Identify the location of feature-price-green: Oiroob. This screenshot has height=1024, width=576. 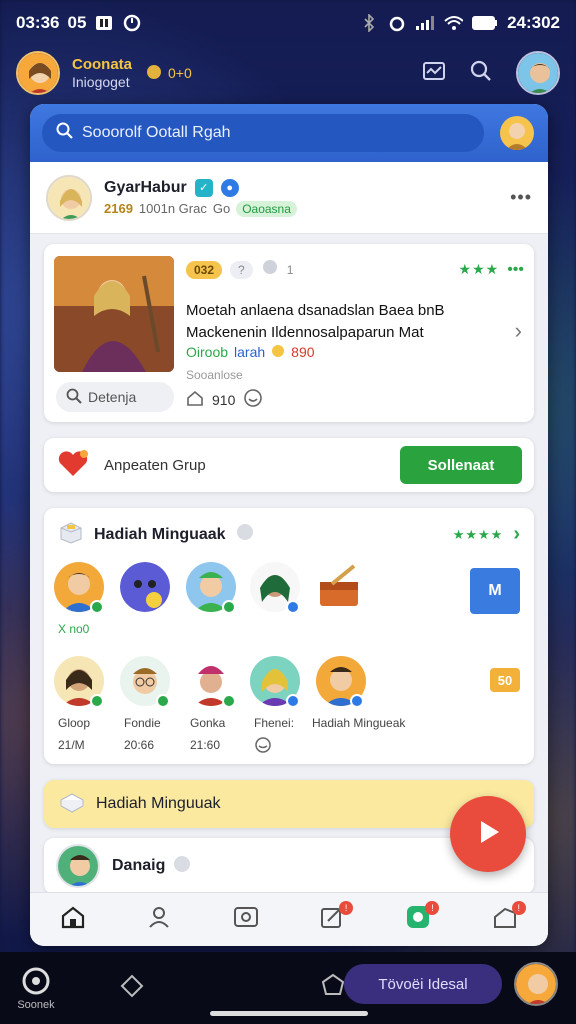
(207, 352).